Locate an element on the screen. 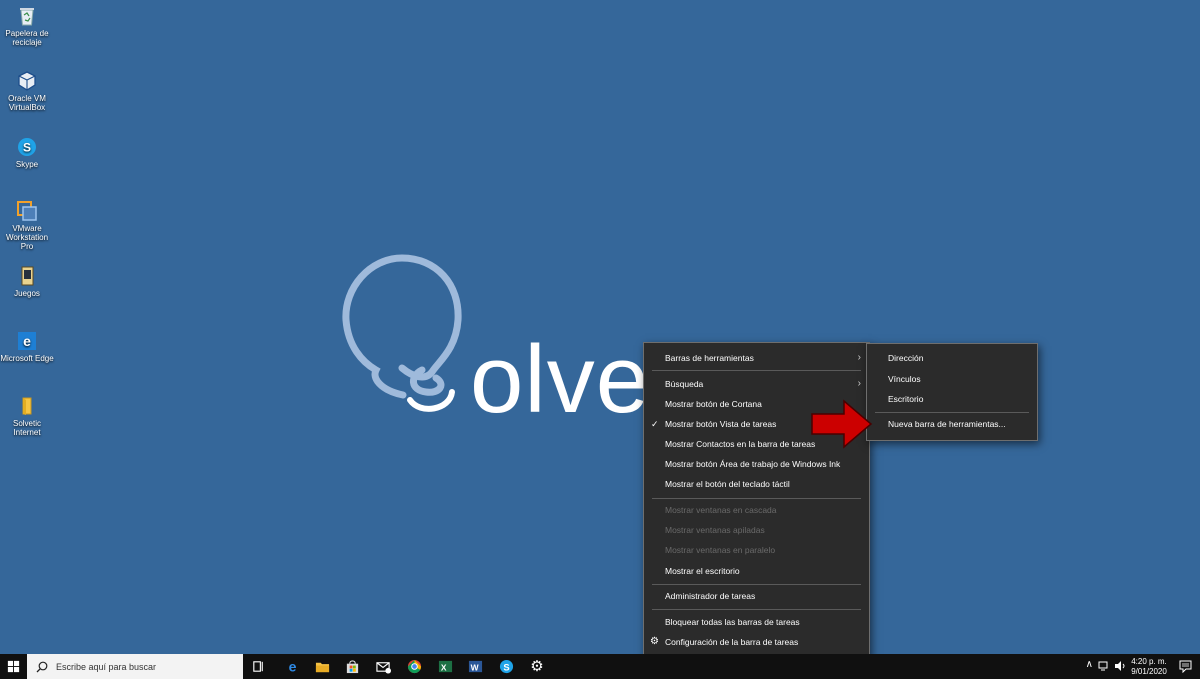  submenu-item-links: Vínculos is located at coordinates (952, 379).